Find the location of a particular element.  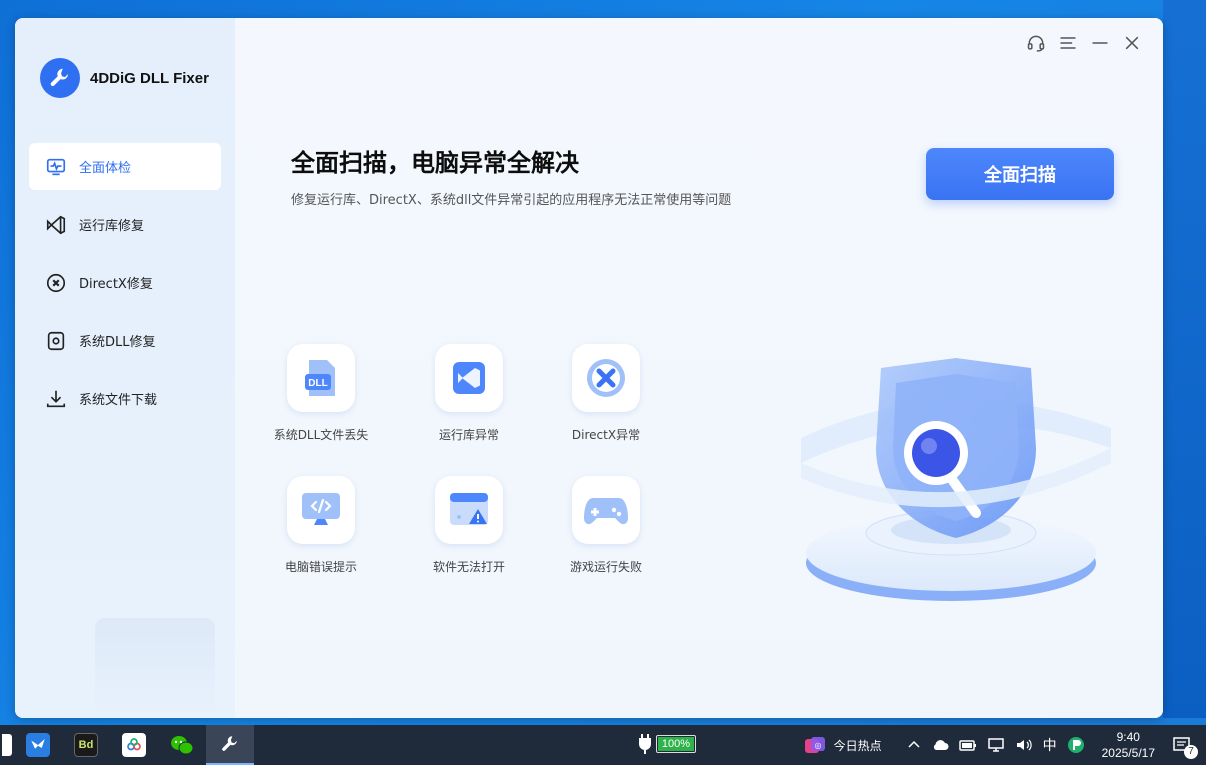

news-widget: ◎ 今日热点 is located at coordinates (843, 745).